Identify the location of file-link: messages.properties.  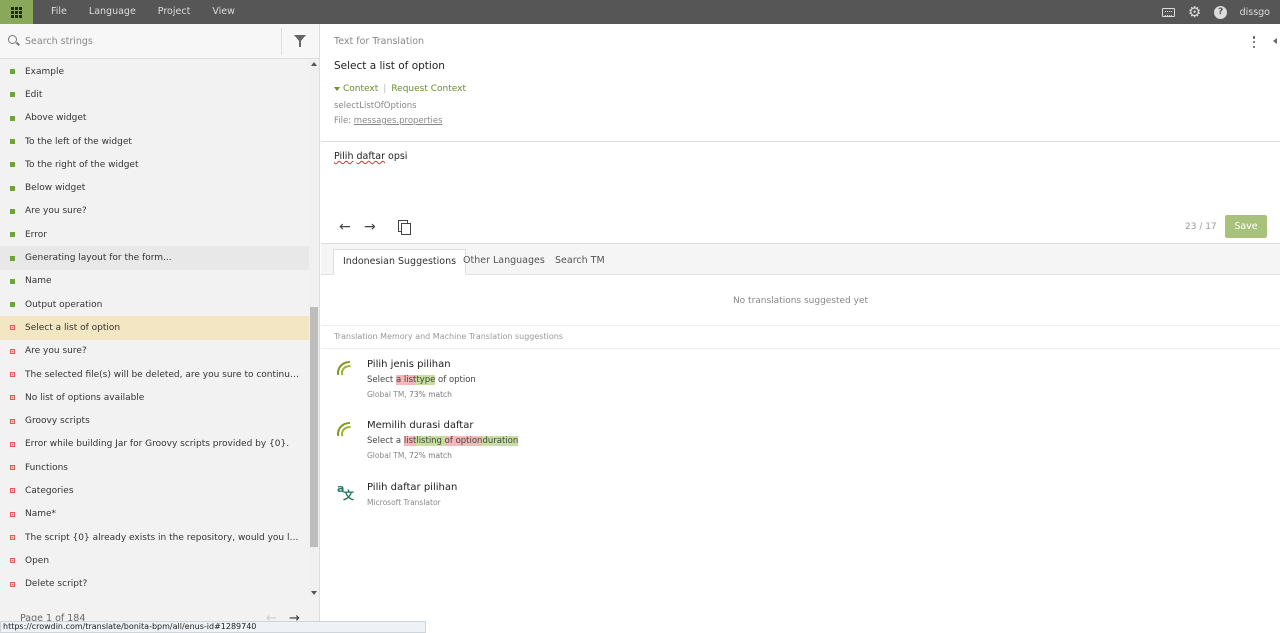
(398, 121).